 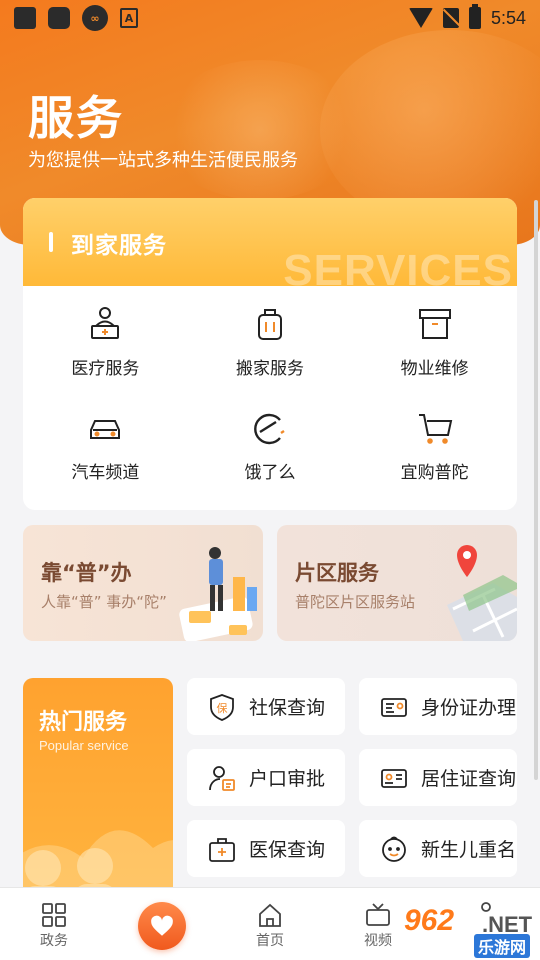 I want to click on service-medical: 医疗服务, so click(x=105, y=356).